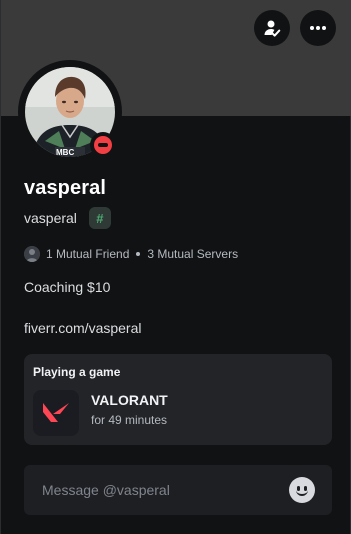 Image resolution: width=351 pixels, height=534 pixels. Describe the element at coordinates (129, 420) in the screenshot. I see `game-elapsed-time: for 49 minutes` at that location.